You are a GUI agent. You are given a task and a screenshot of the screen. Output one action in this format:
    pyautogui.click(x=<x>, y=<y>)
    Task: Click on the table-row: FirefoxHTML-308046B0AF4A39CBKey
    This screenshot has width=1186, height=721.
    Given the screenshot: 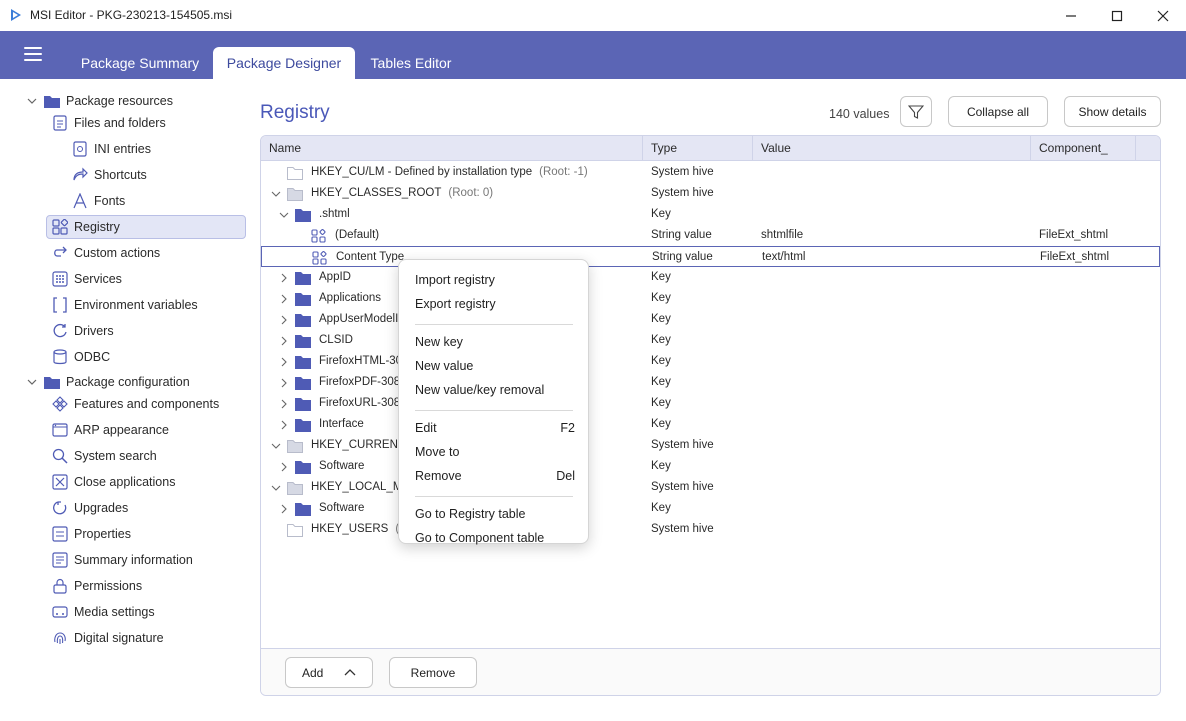 What is the action you would take?
    pyautogui.click(x=710, y=361)
    